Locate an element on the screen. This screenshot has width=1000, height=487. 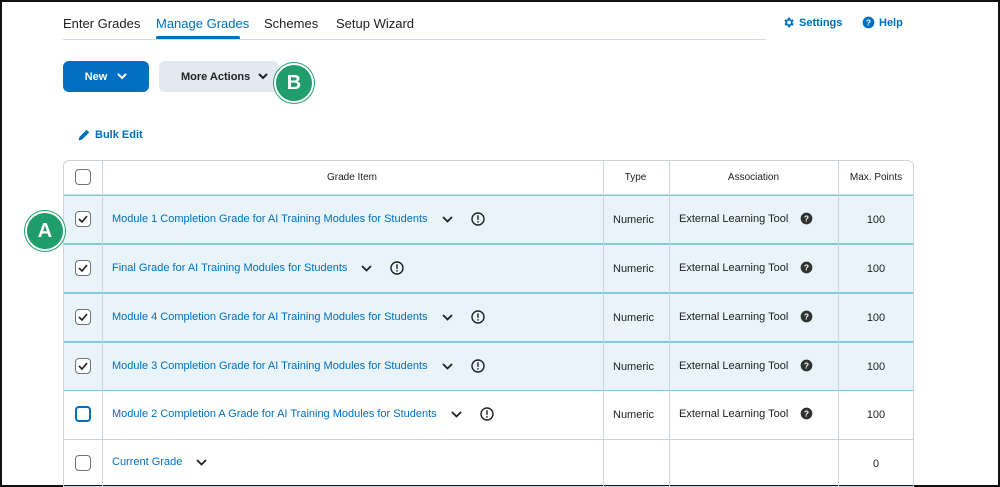
callout-b: B is located at coordinates (294, 83).